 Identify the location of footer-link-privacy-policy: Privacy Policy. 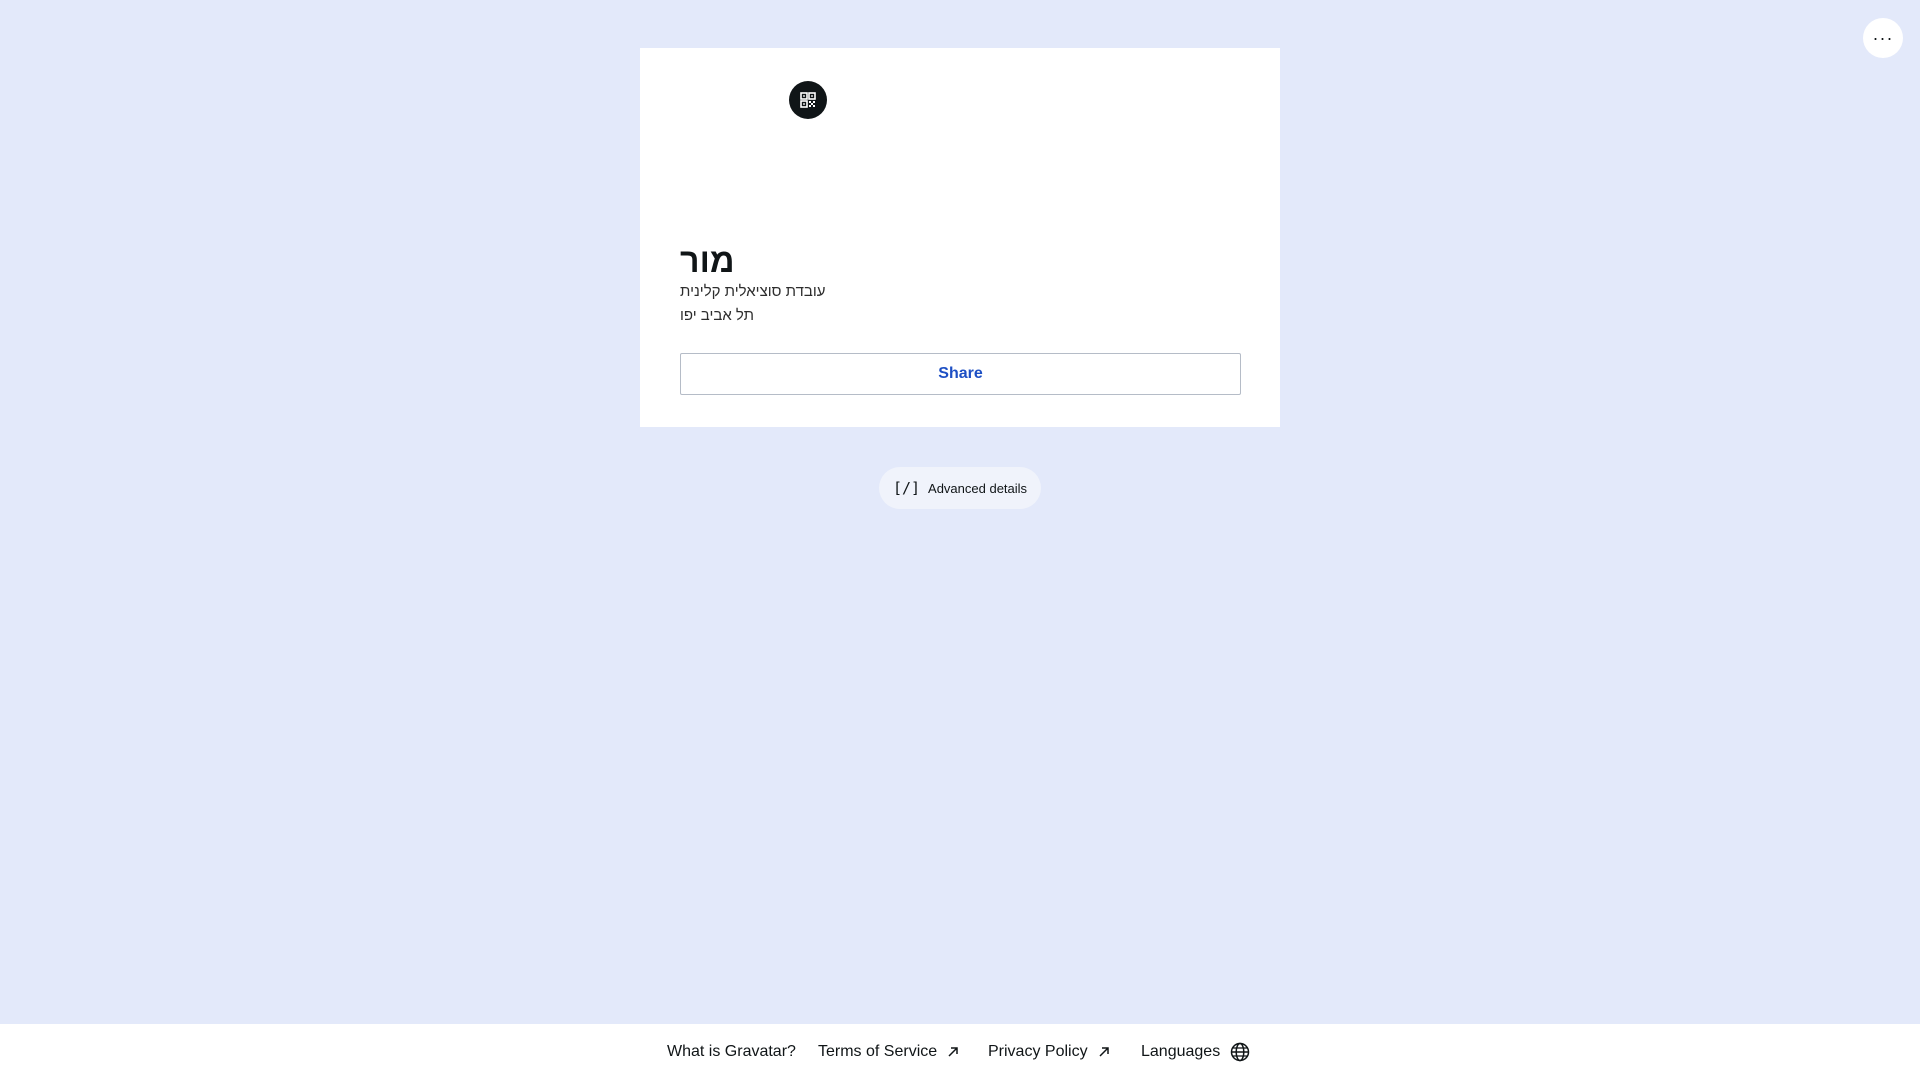
(1049, 1052).